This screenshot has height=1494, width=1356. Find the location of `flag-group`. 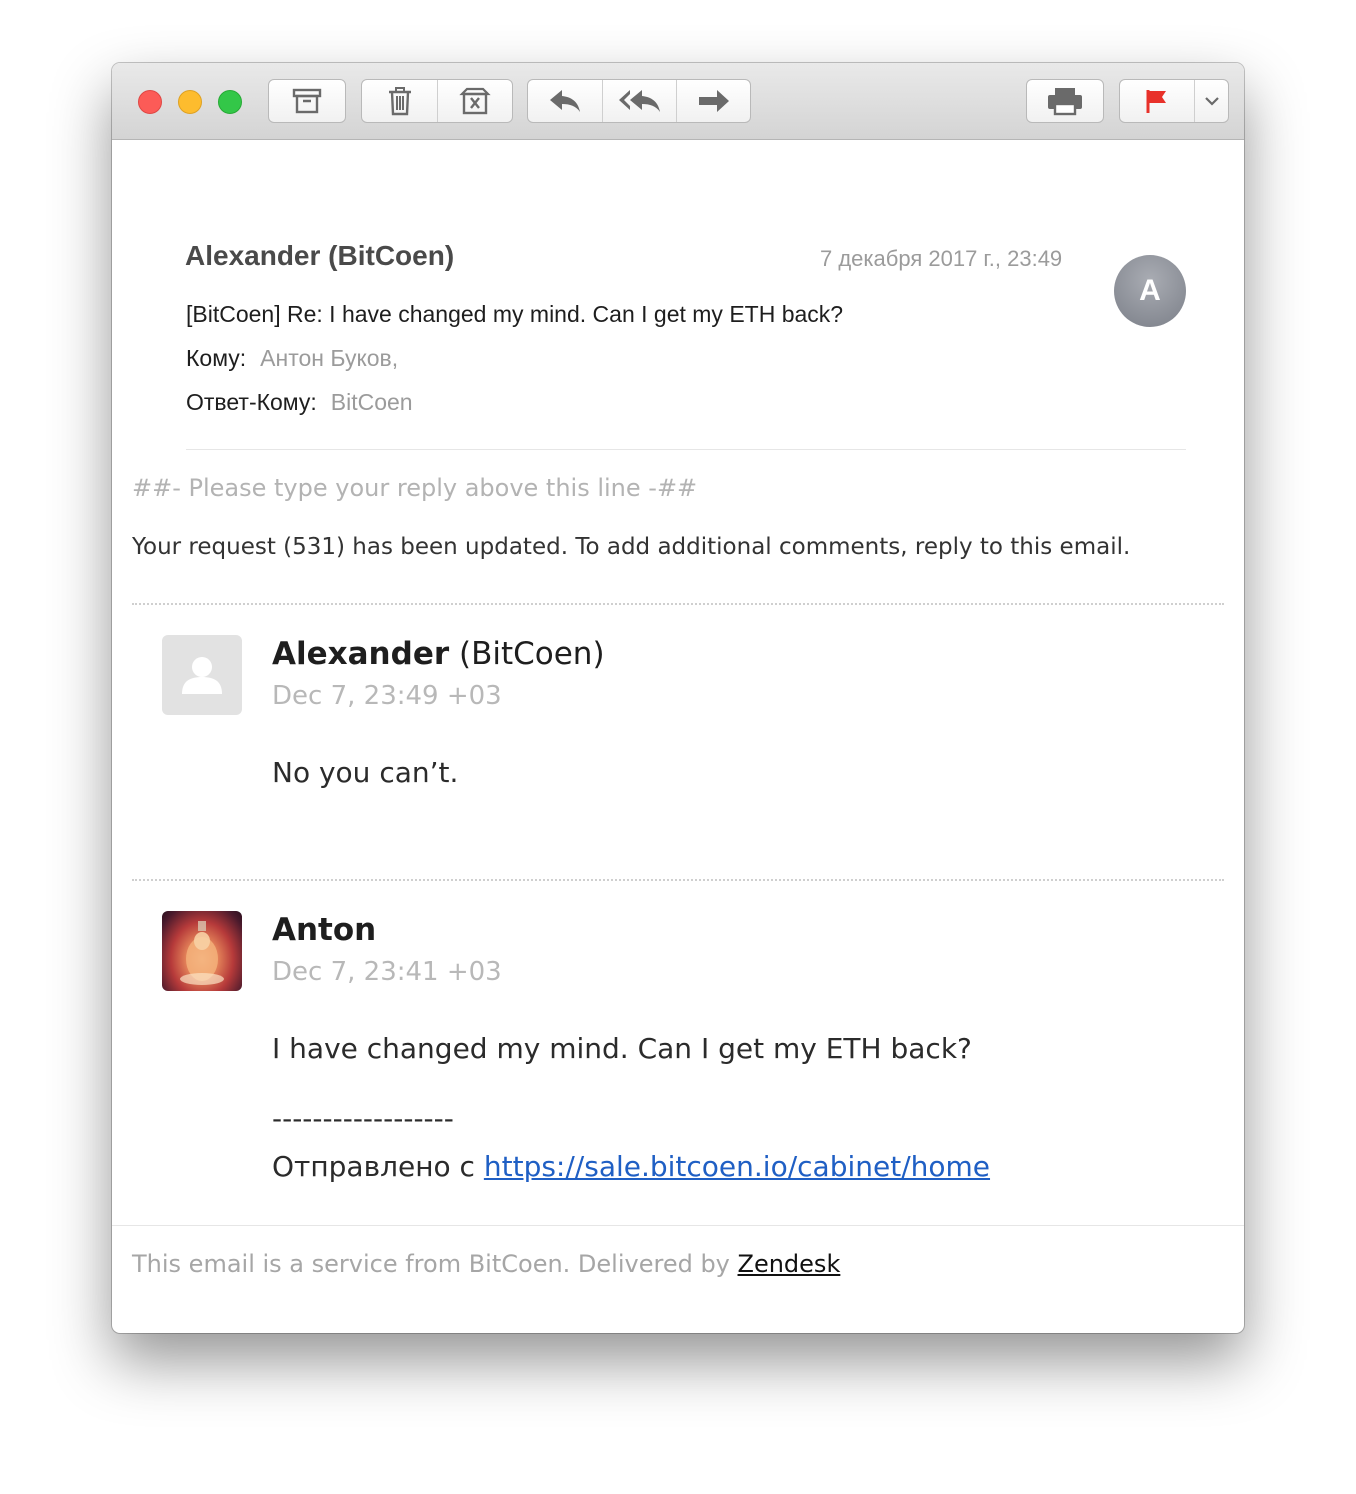

flag-group is located at coordinates (1174, 101).